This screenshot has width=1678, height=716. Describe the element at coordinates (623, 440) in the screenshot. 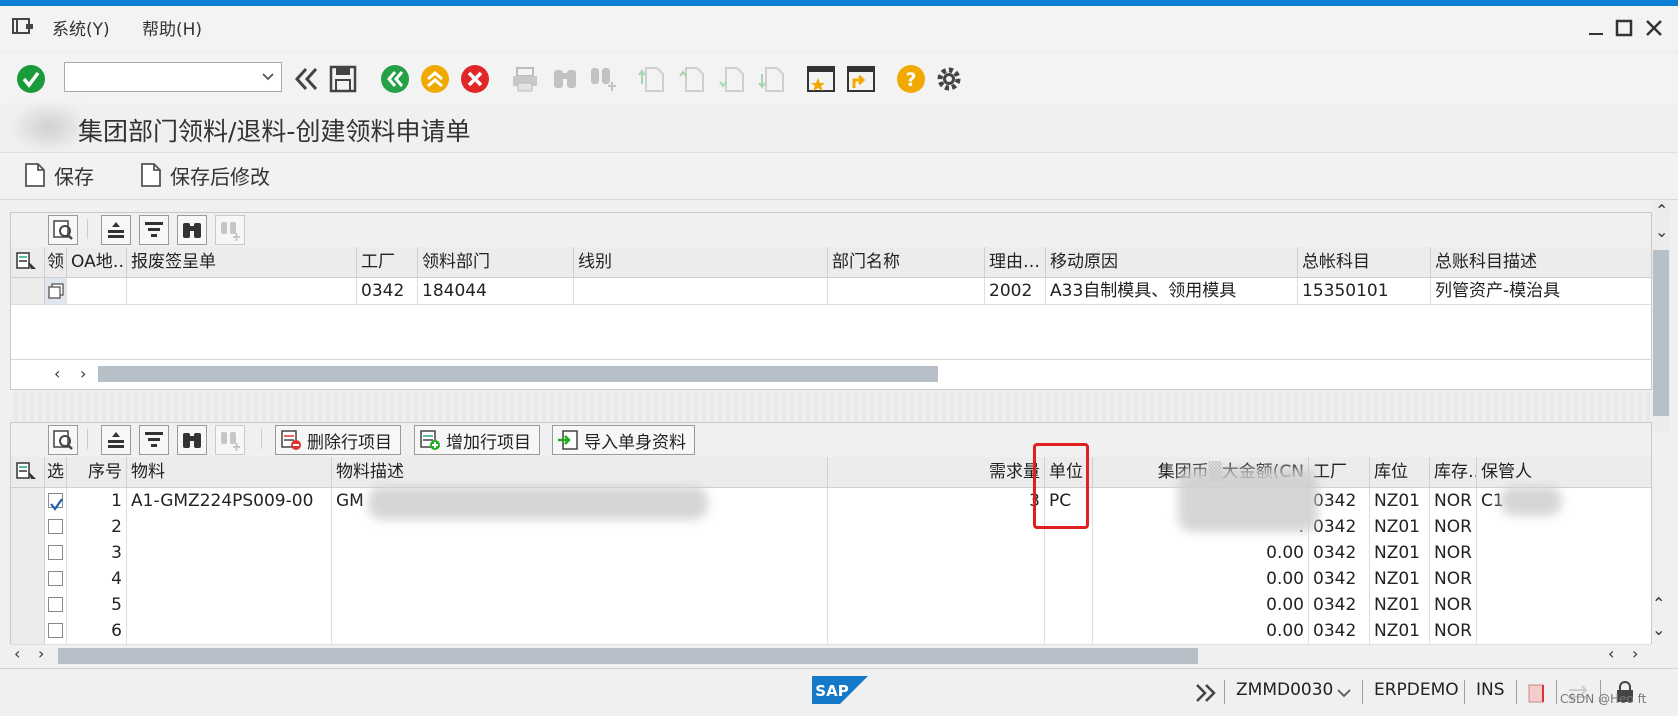

I see `import-items-button: 导入单身资料` at that location.